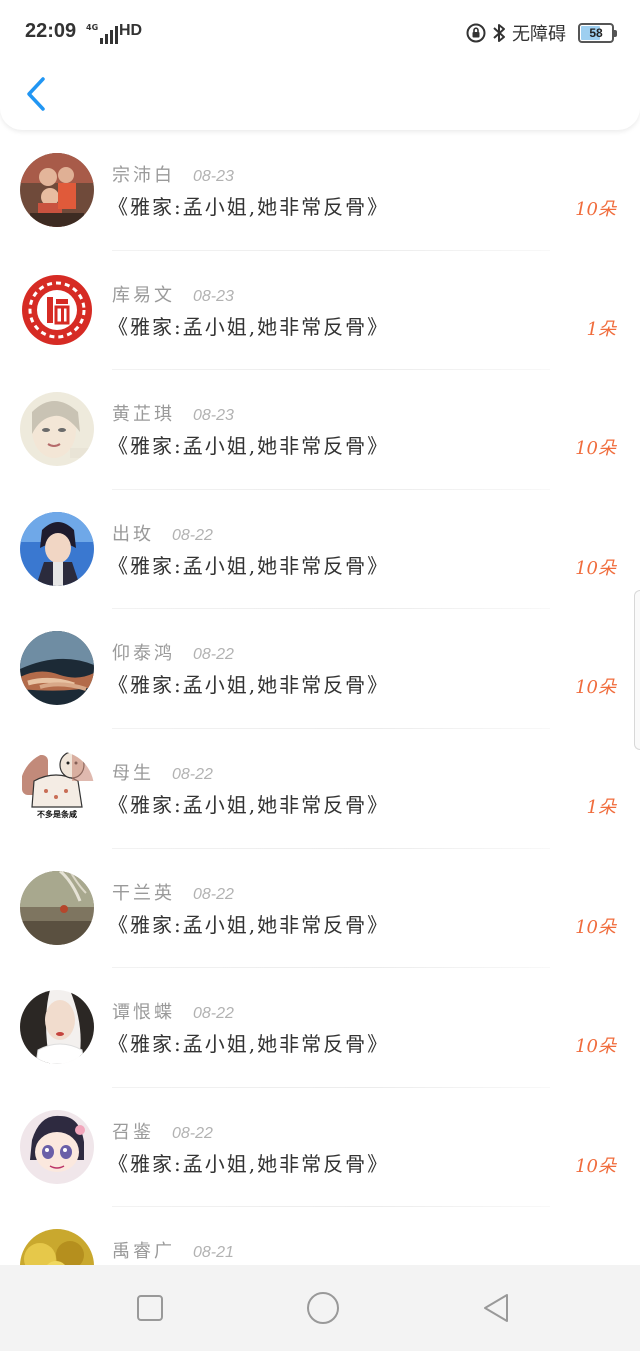  What do you see at coordinates (320, 1148) in the screenshot?
I see `list-item: 召鉴 08-22 《雅家:孟小姐,她非常反骨》 10朵` at bounding box center [320, 1148].